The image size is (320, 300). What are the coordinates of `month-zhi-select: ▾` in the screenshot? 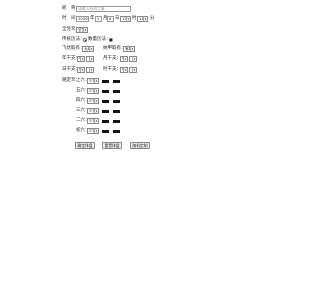 It's located at (133, 59).